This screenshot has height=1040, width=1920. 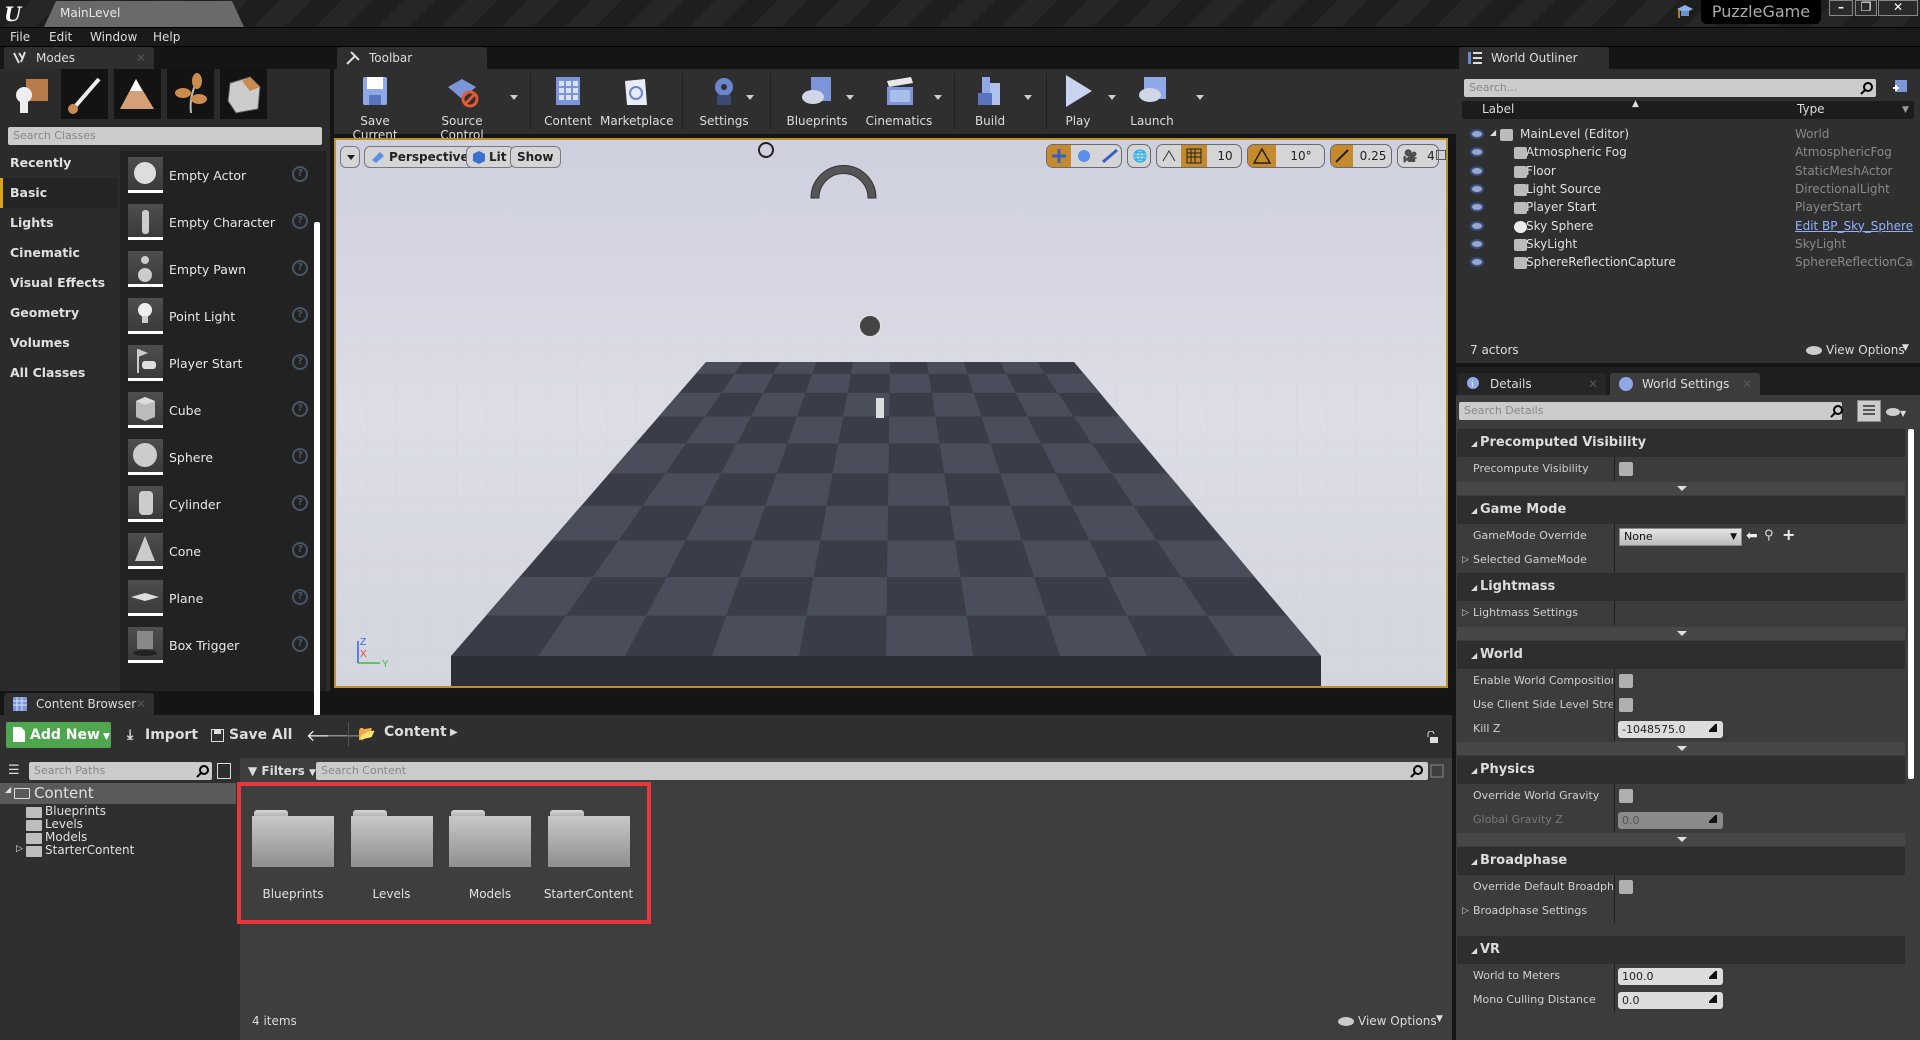 What do you see at coordinates (1028, 97) in the screenshot?
I see `build-dropdown-icon` at bounding box center [1028, 97].